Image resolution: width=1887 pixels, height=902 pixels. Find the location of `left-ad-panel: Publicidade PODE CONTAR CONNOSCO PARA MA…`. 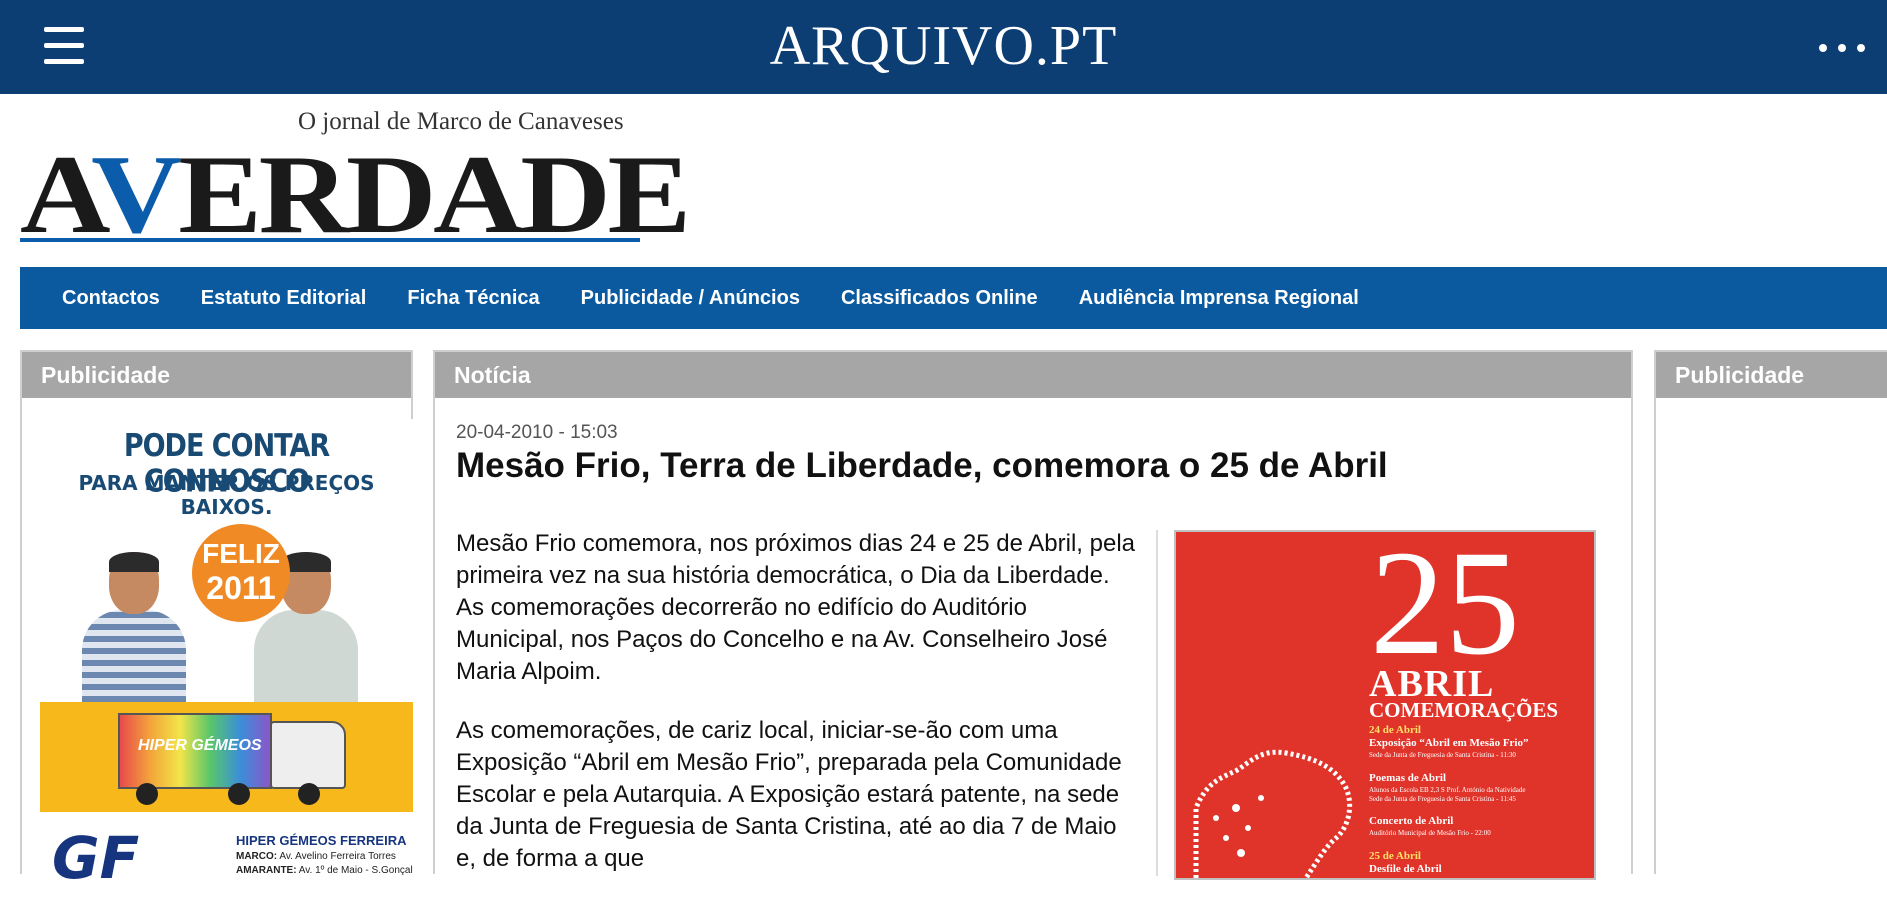

left-ad-panel: Publicidade PODE CONTAR CONNOSCO PARA MA… is located at coordinates (216, 614).